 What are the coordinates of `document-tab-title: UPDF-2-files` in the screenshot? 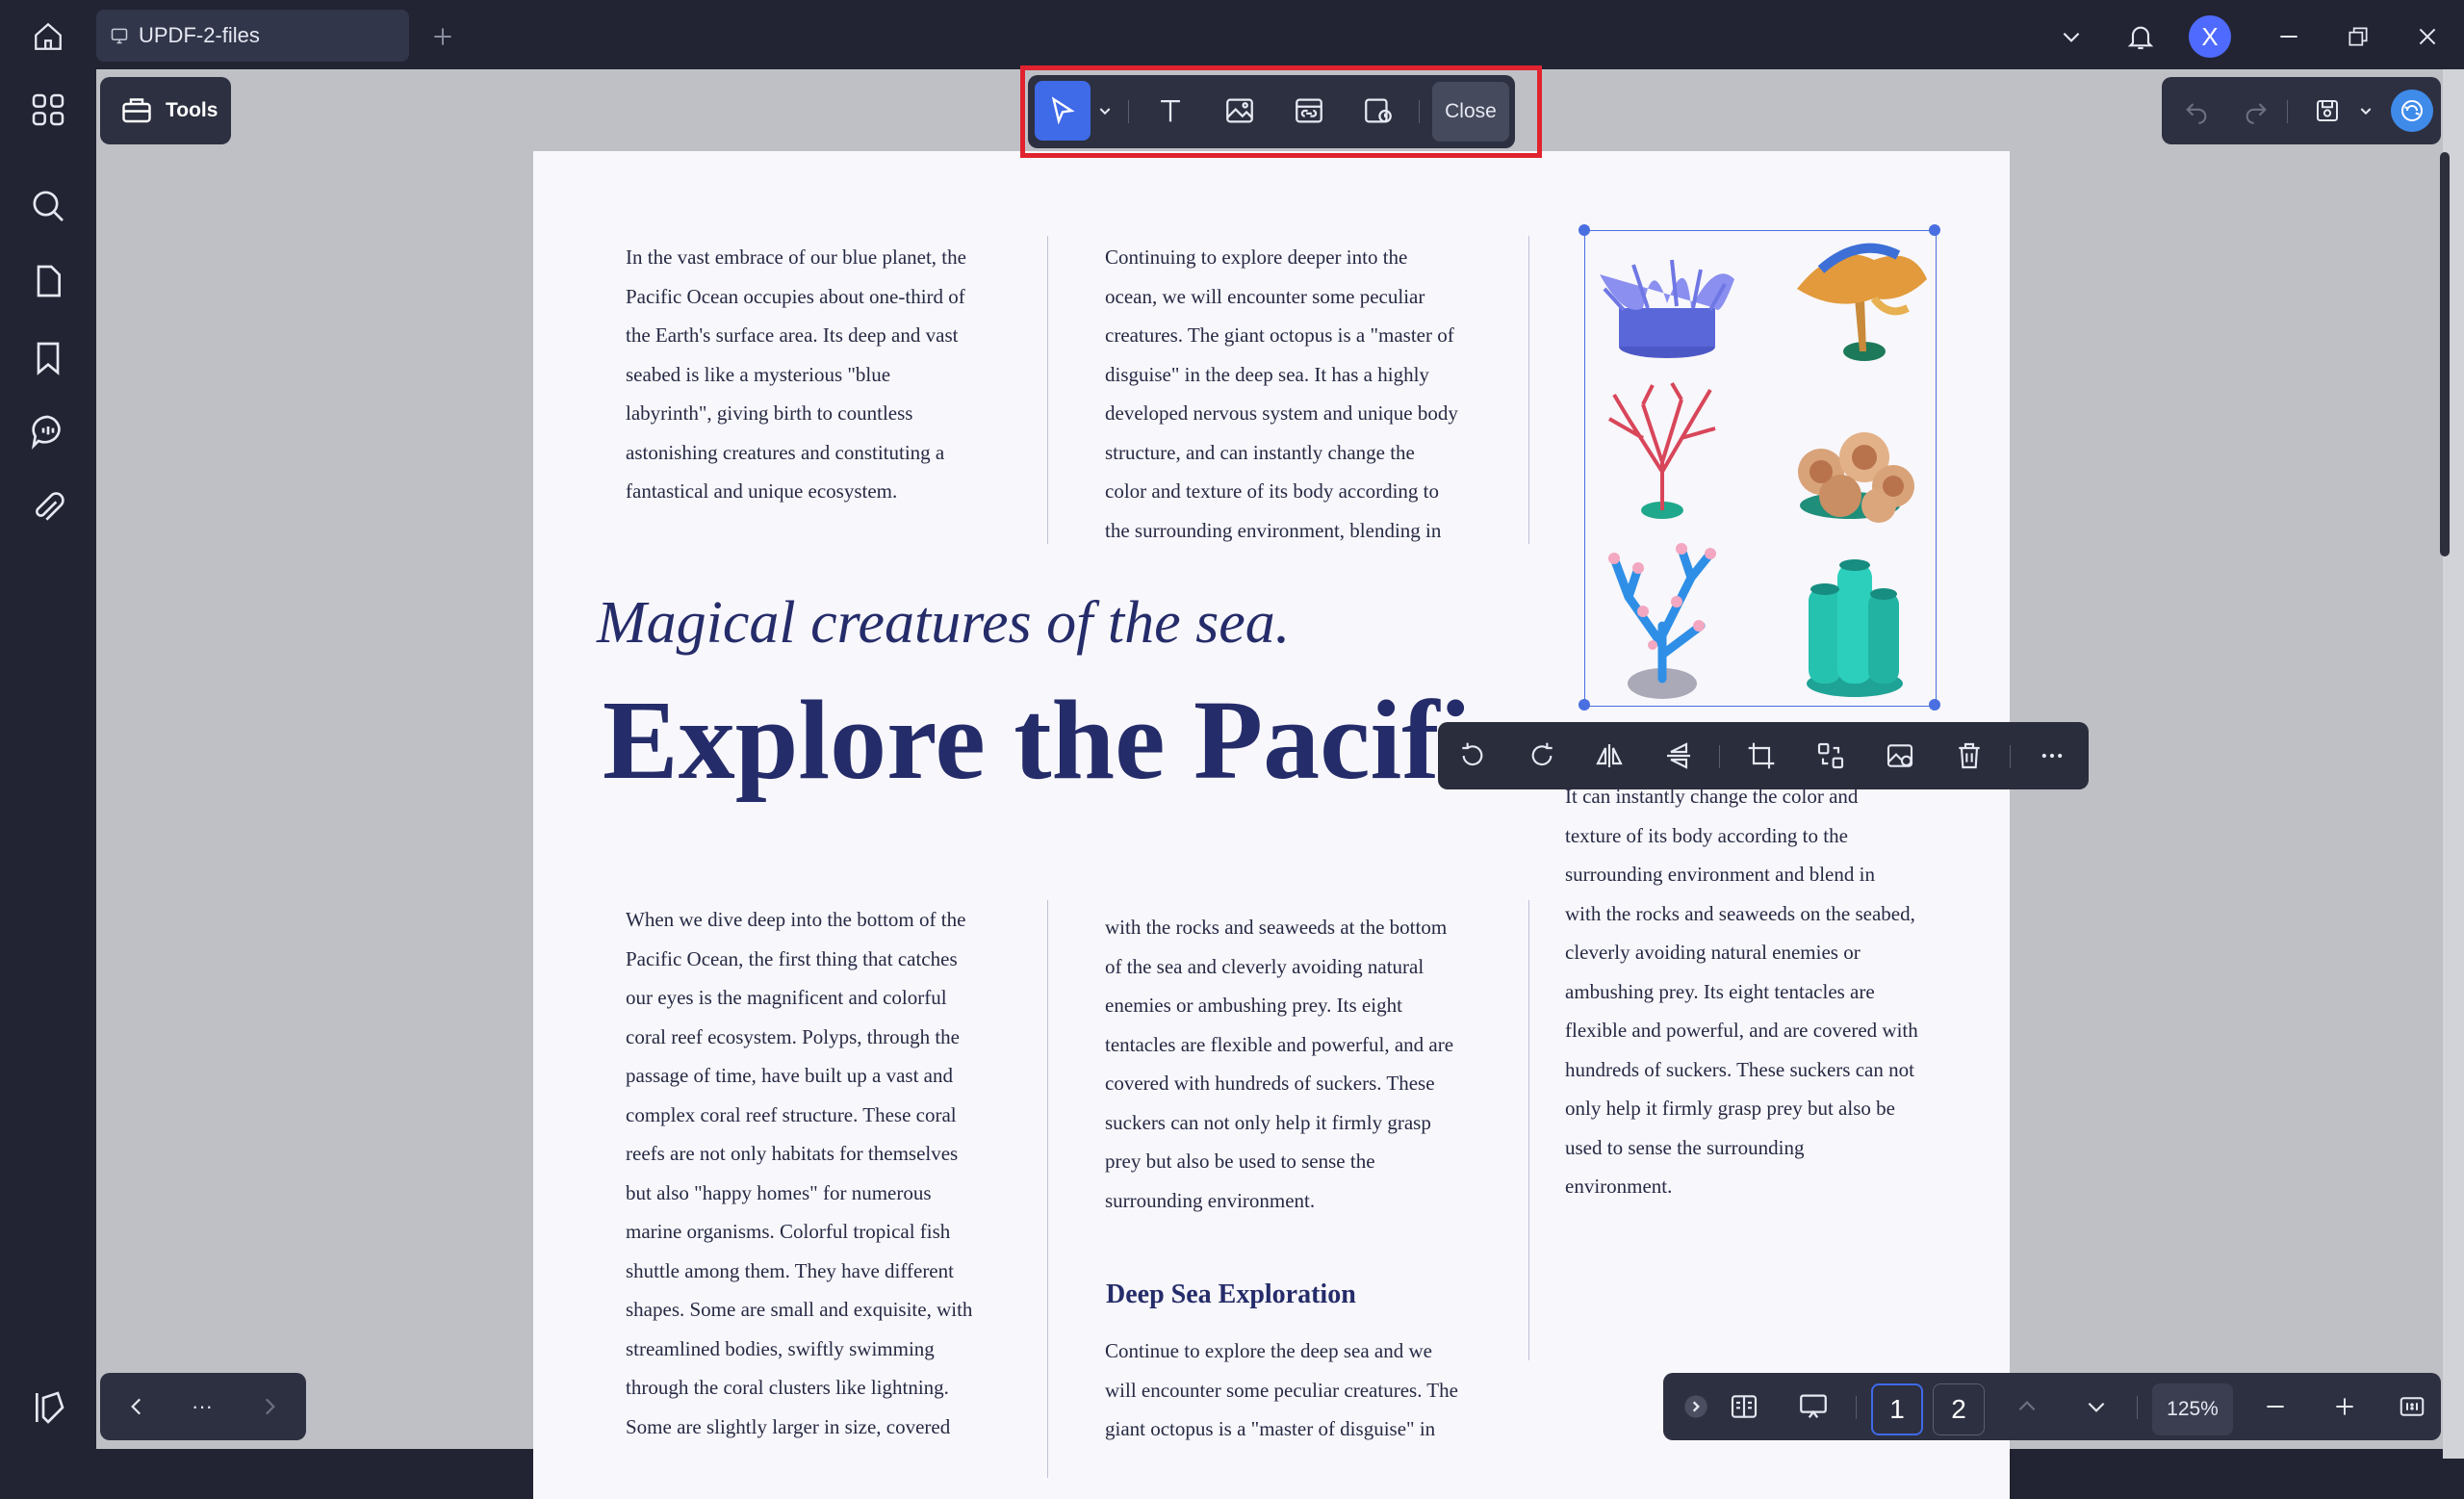 It's located at (199, 35).